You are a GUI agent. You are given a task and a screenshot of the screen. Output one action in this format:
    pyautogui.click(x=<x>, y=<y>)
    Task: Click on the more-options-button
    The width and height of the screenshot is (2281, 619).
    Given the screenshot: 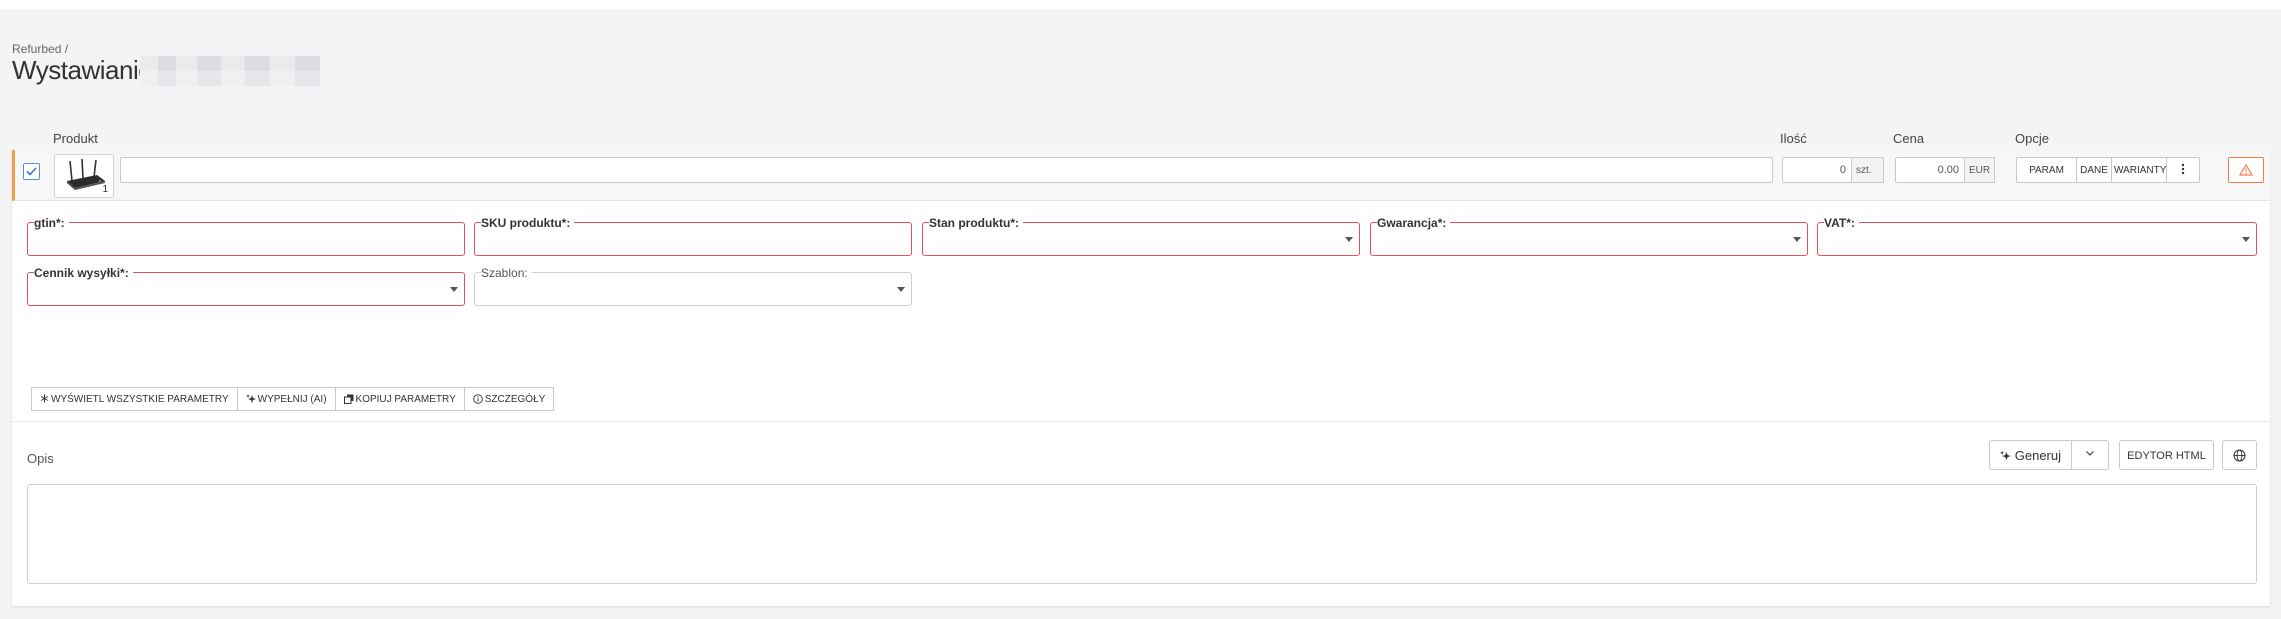 What is the action you would take?
    pyautogui.click(x=2183, y=170)
    